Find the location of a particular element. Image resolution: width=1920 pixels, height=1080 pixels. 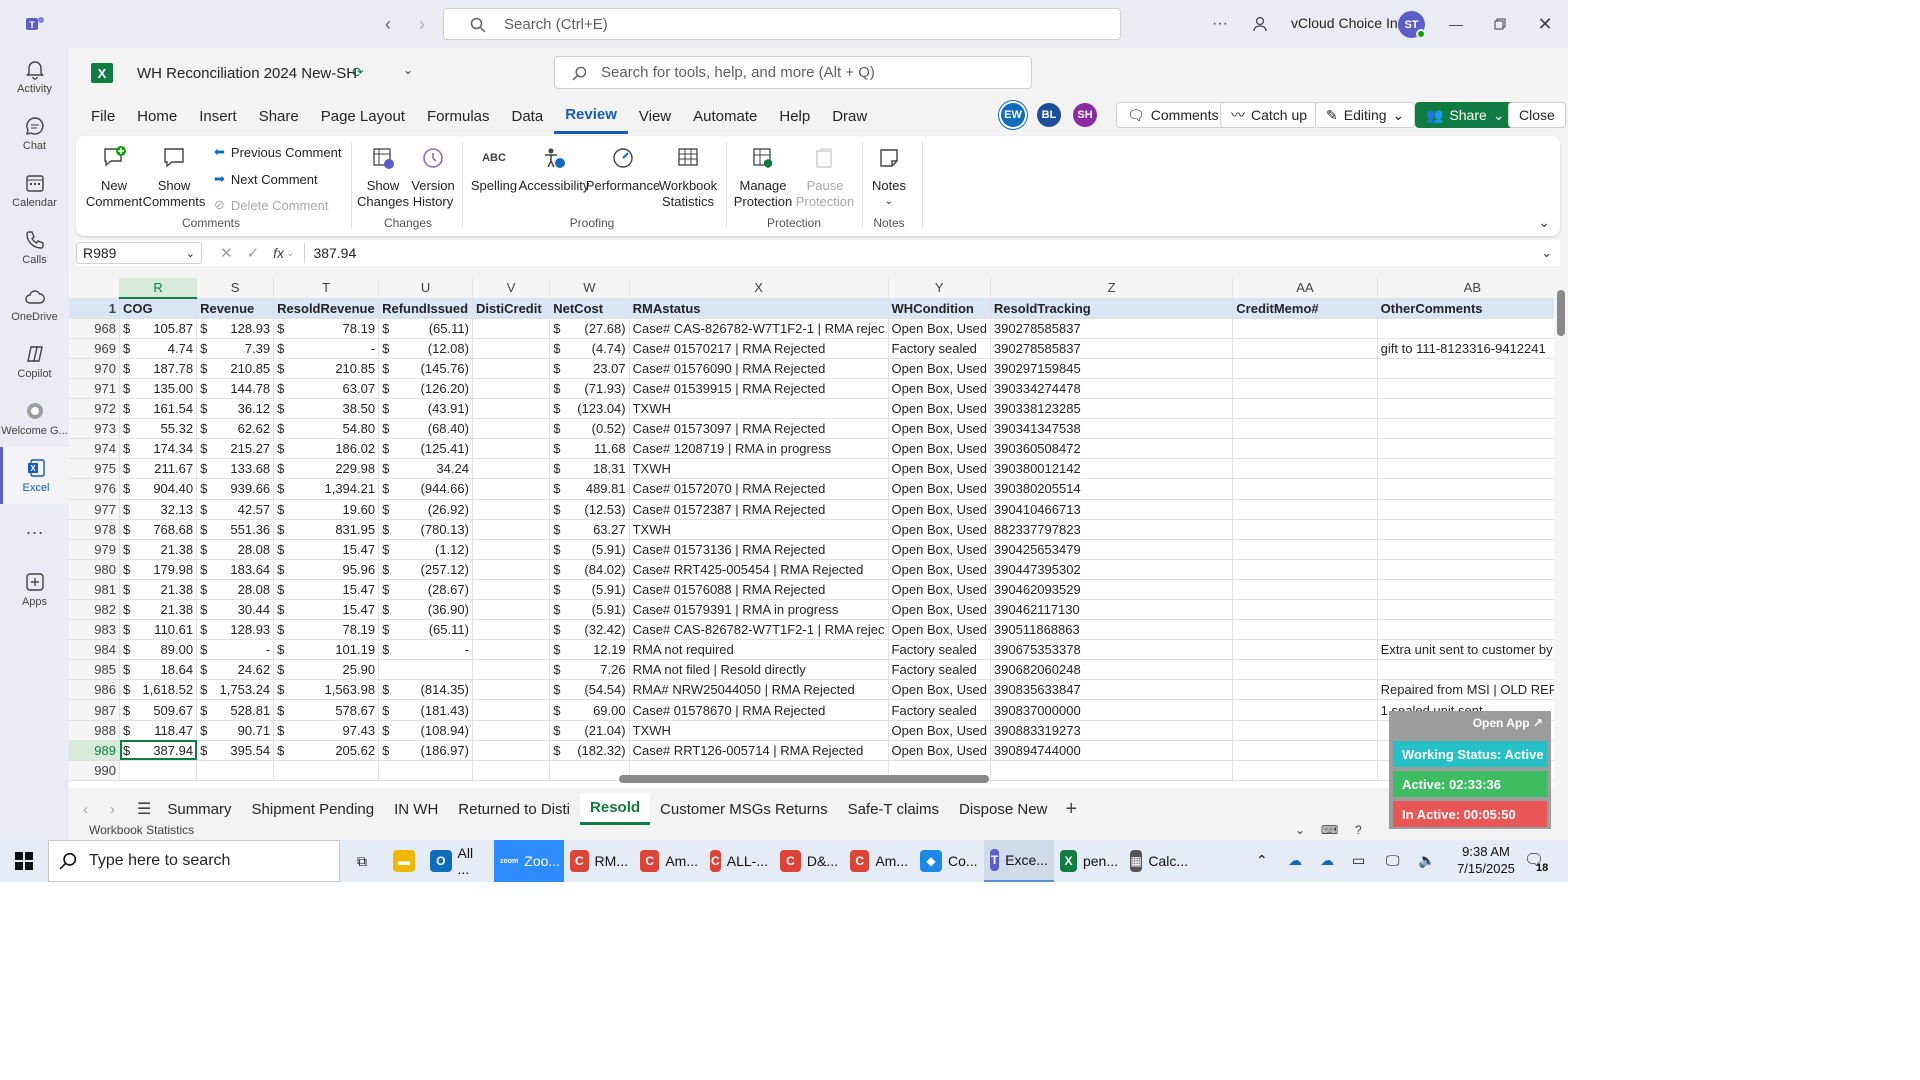

currency-cell: $489.81 is located at coordinates (589, 489).